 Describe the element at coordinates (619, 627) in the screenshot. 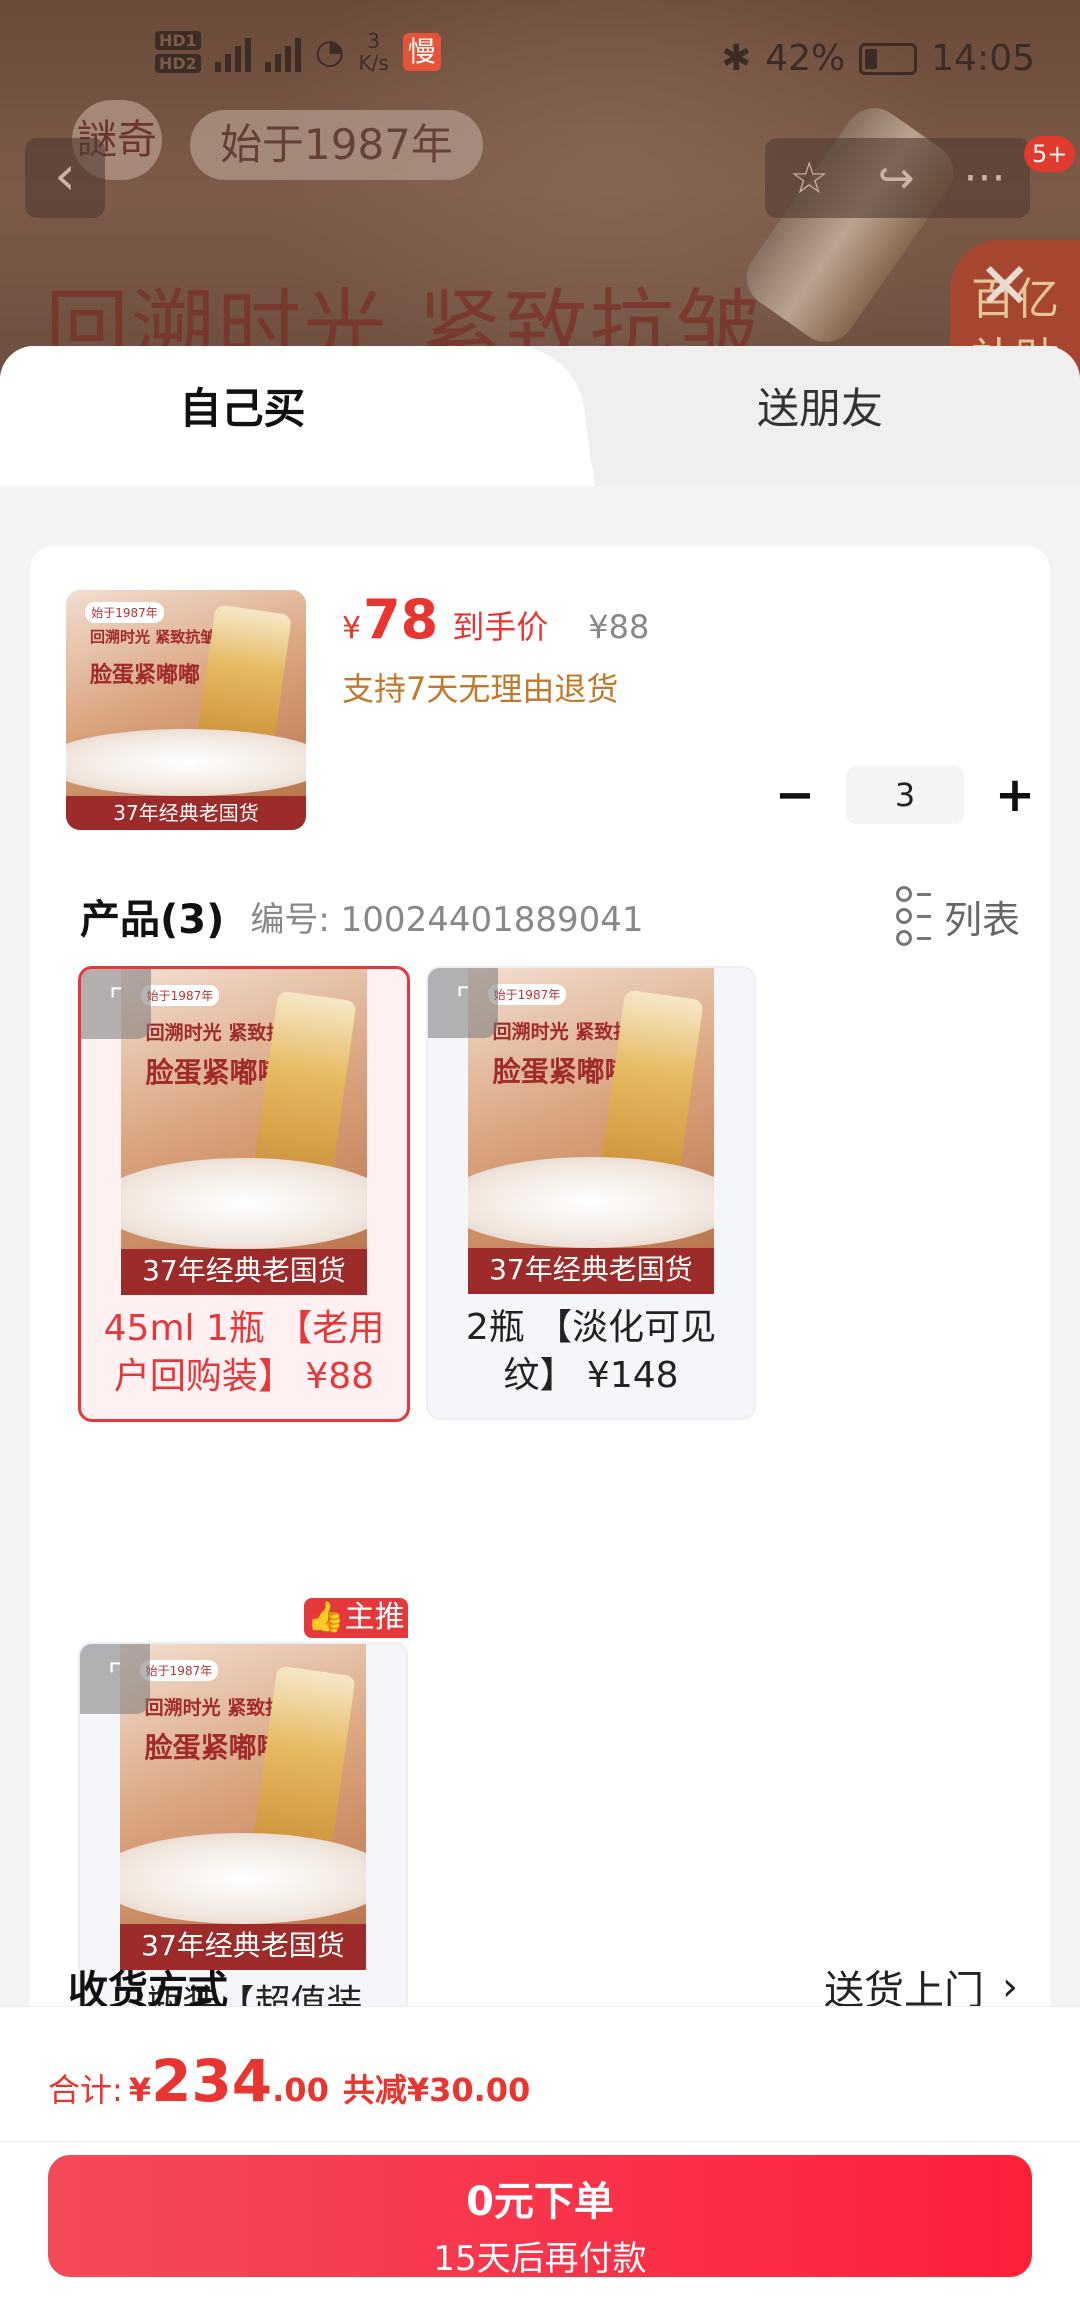

I see `original-price: ¥88` at that location.